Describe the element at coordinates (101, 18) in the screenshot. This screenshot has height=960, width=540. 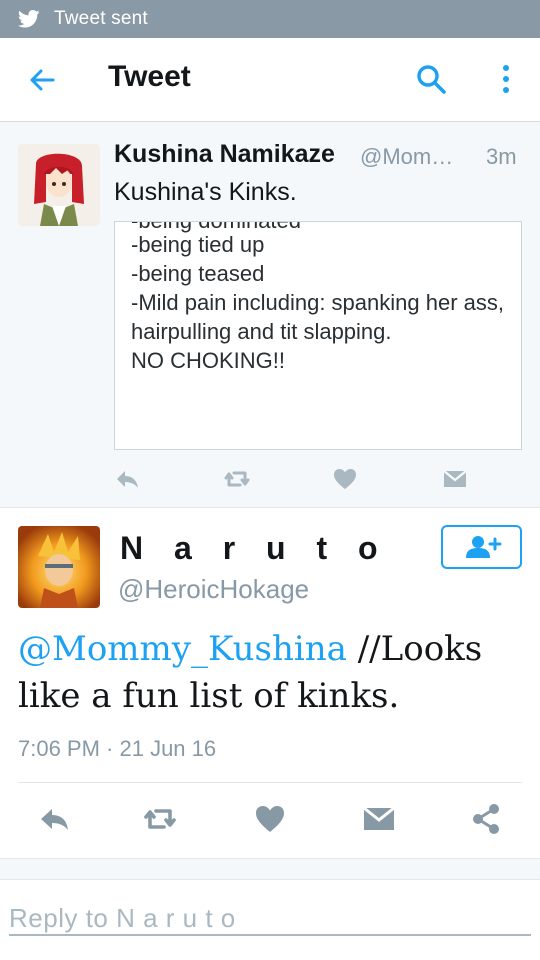
I see `status-text: Tweet sent` at that location.